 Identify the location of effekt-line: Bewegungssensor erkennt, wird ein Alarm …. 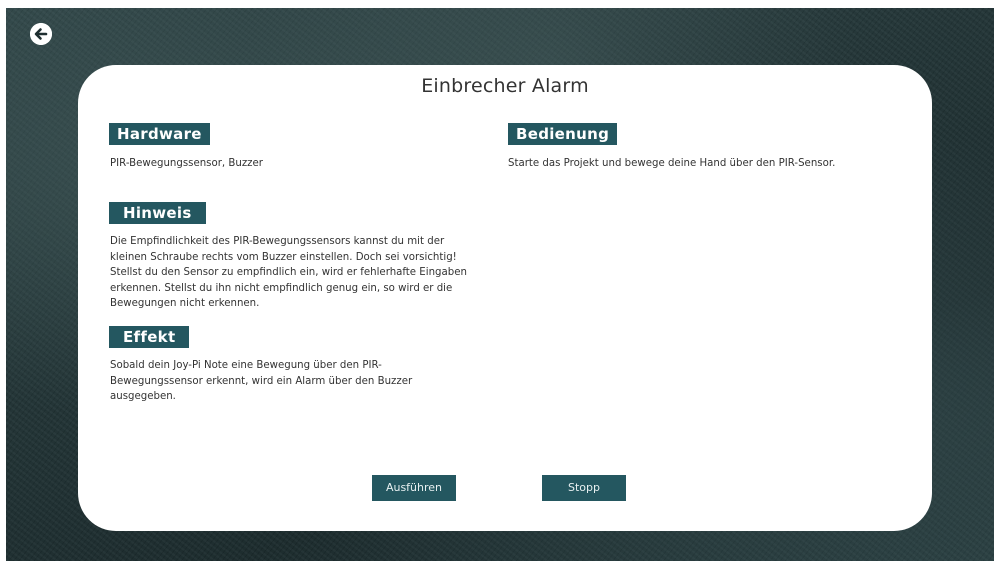
(261, 381).